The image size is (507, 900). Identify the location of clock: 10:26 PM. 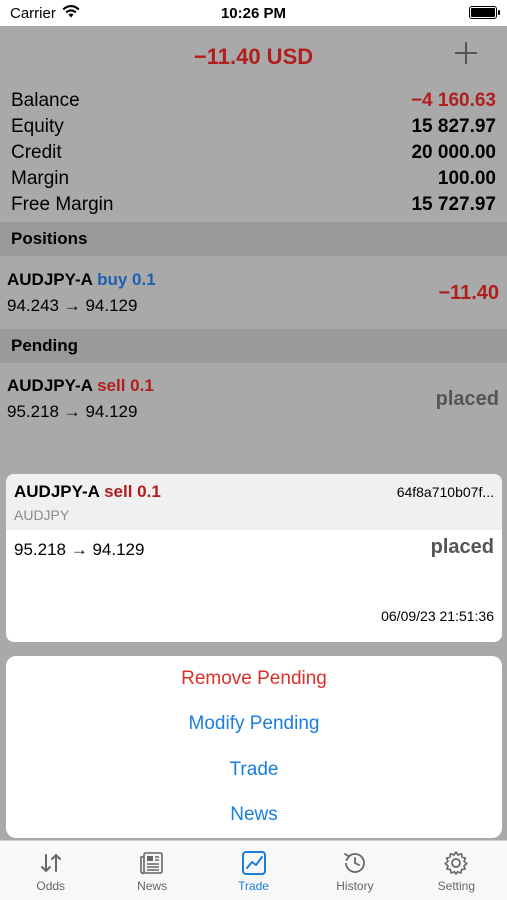
(253, 13).